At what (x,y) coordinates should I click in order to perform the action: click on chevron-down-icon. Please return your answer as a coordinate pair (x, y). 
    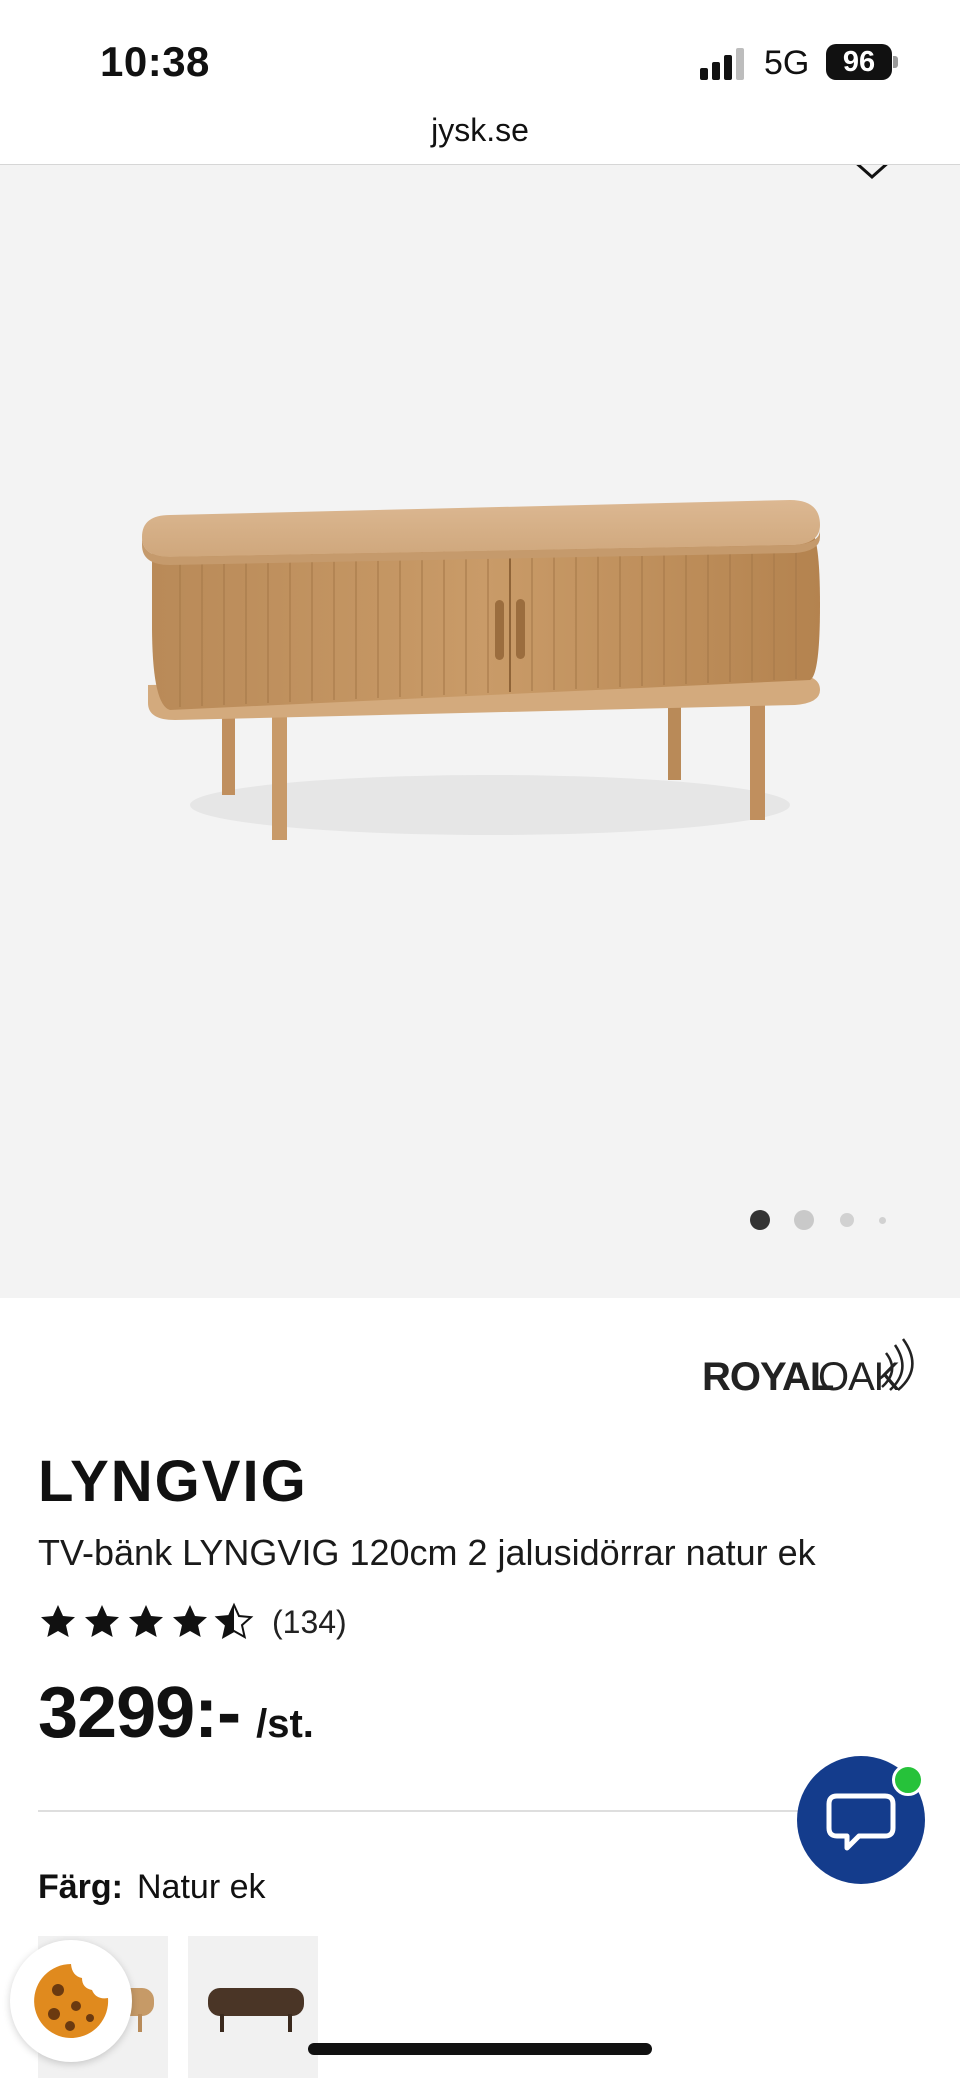
    Looking at the image, I should click on (872, 175).